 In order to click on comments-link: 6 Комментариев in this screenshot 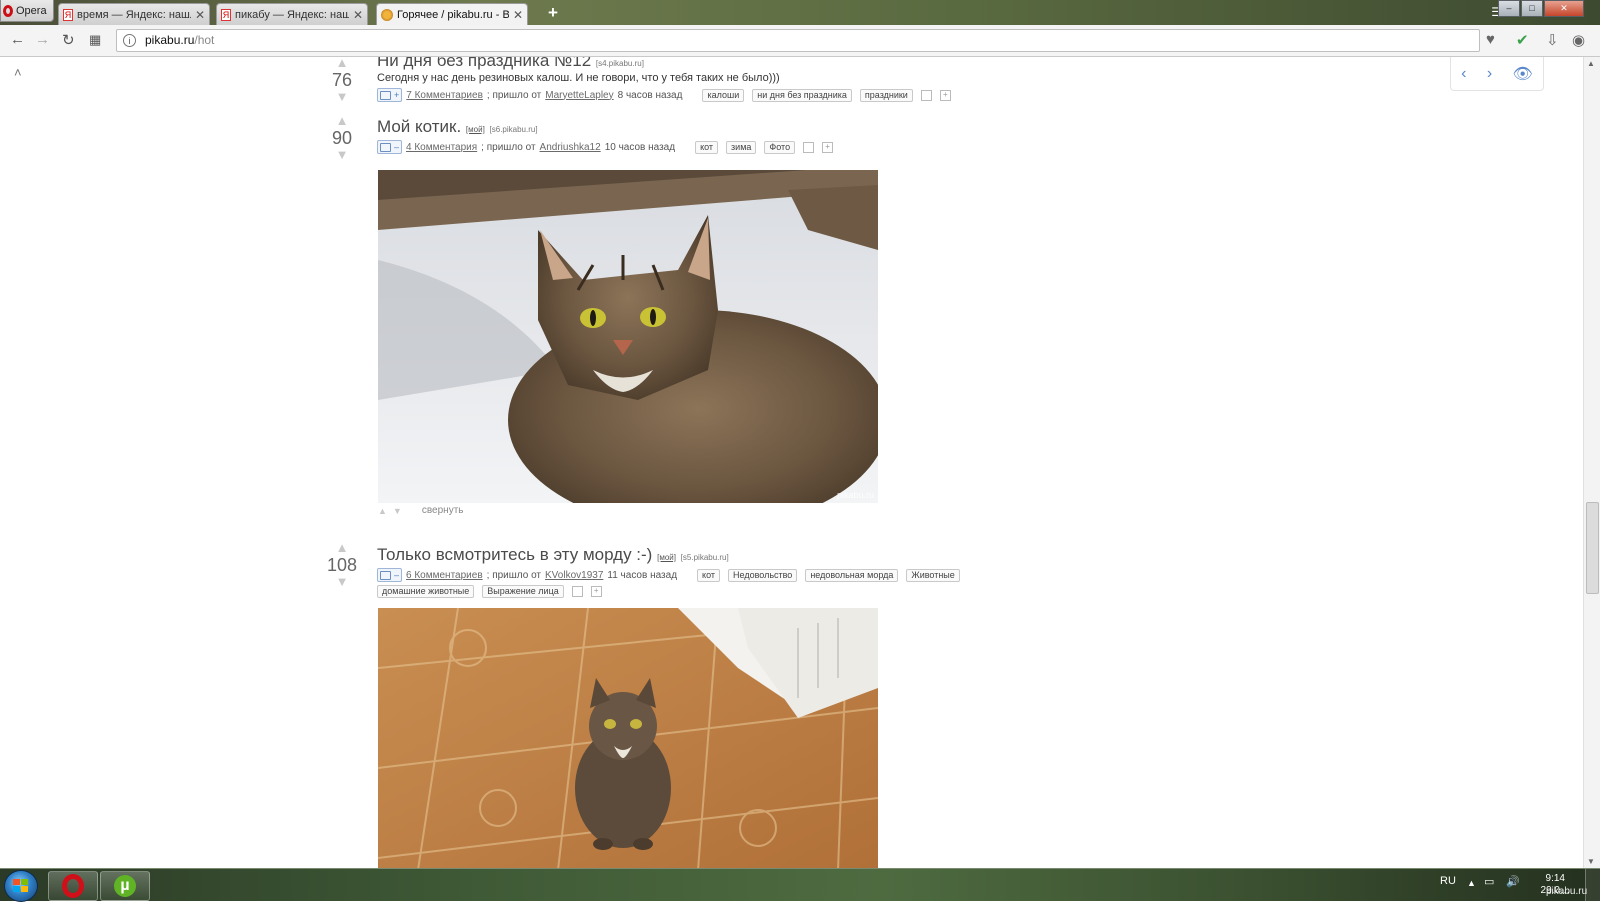, I will do `click(444, 575)`.